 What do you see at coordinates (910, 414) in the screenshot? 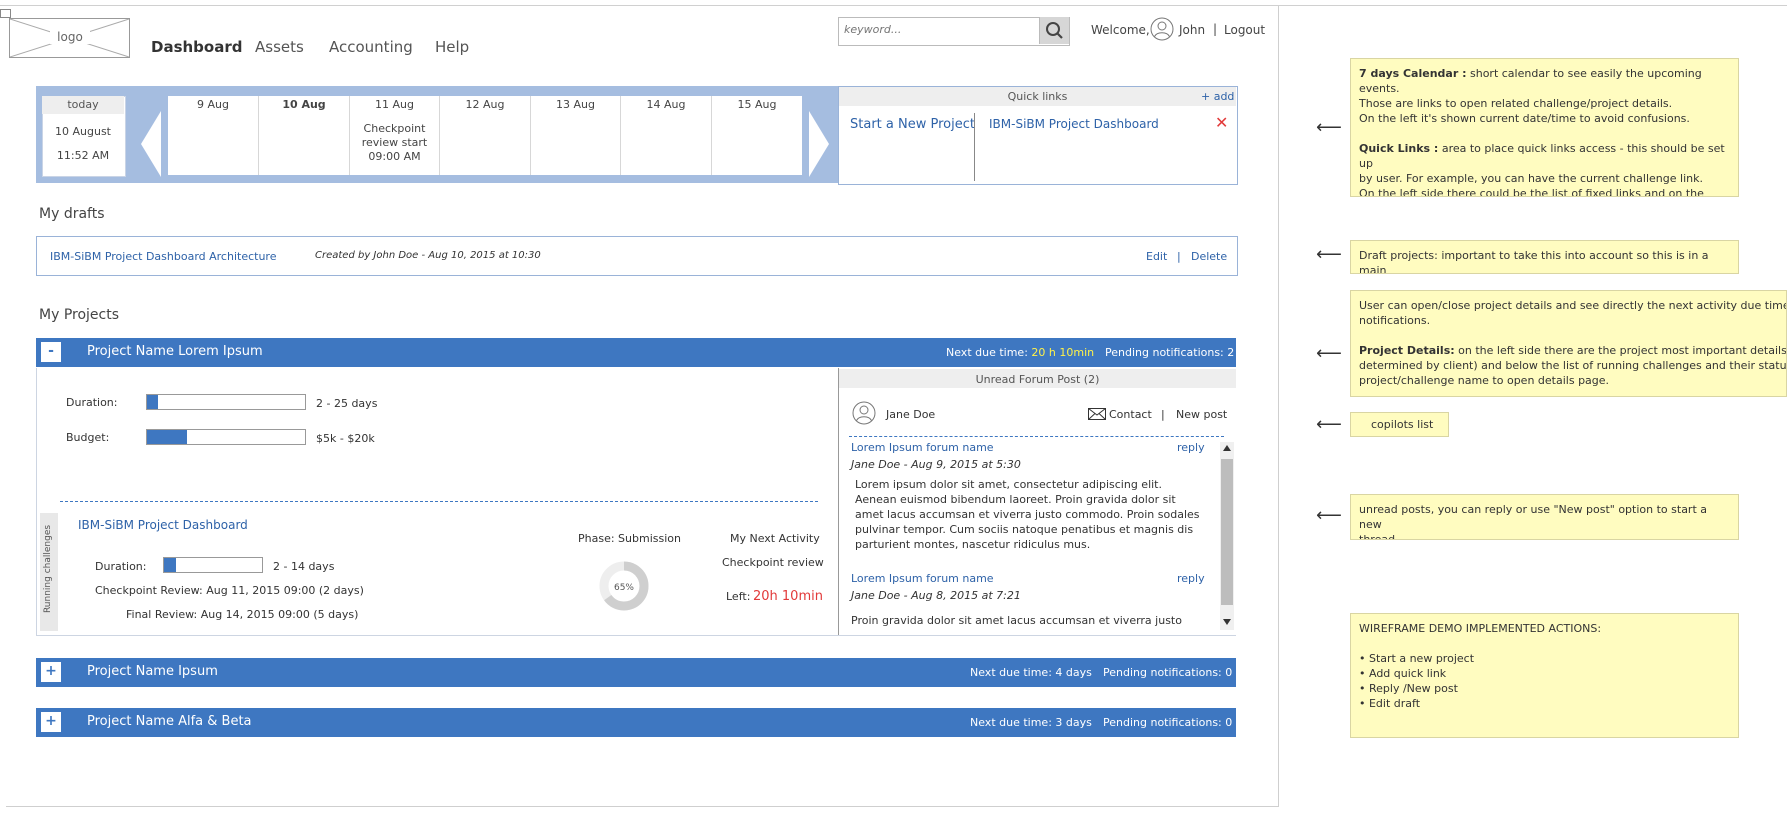
I see `copilot-name: Jane Doe` at bounding box center [910, 414].